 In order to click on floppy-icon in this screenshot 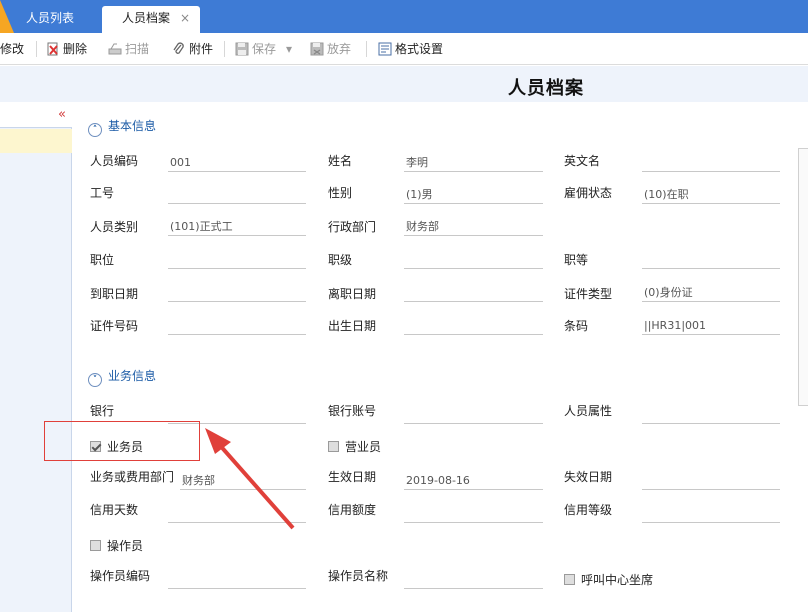, I will do `click(242, 49)`.